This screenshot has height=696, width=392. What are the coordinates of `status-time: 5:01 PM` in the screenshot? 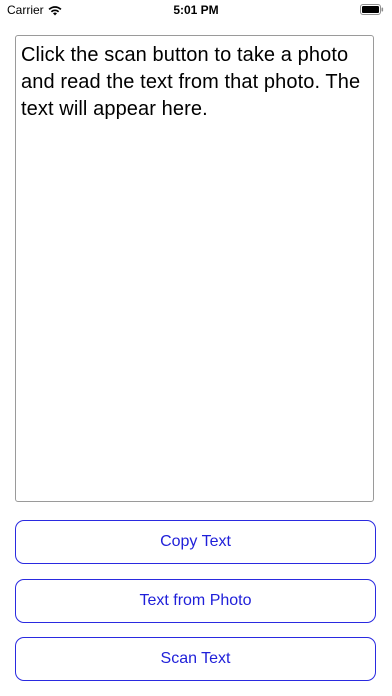 It's located at (196, 10).